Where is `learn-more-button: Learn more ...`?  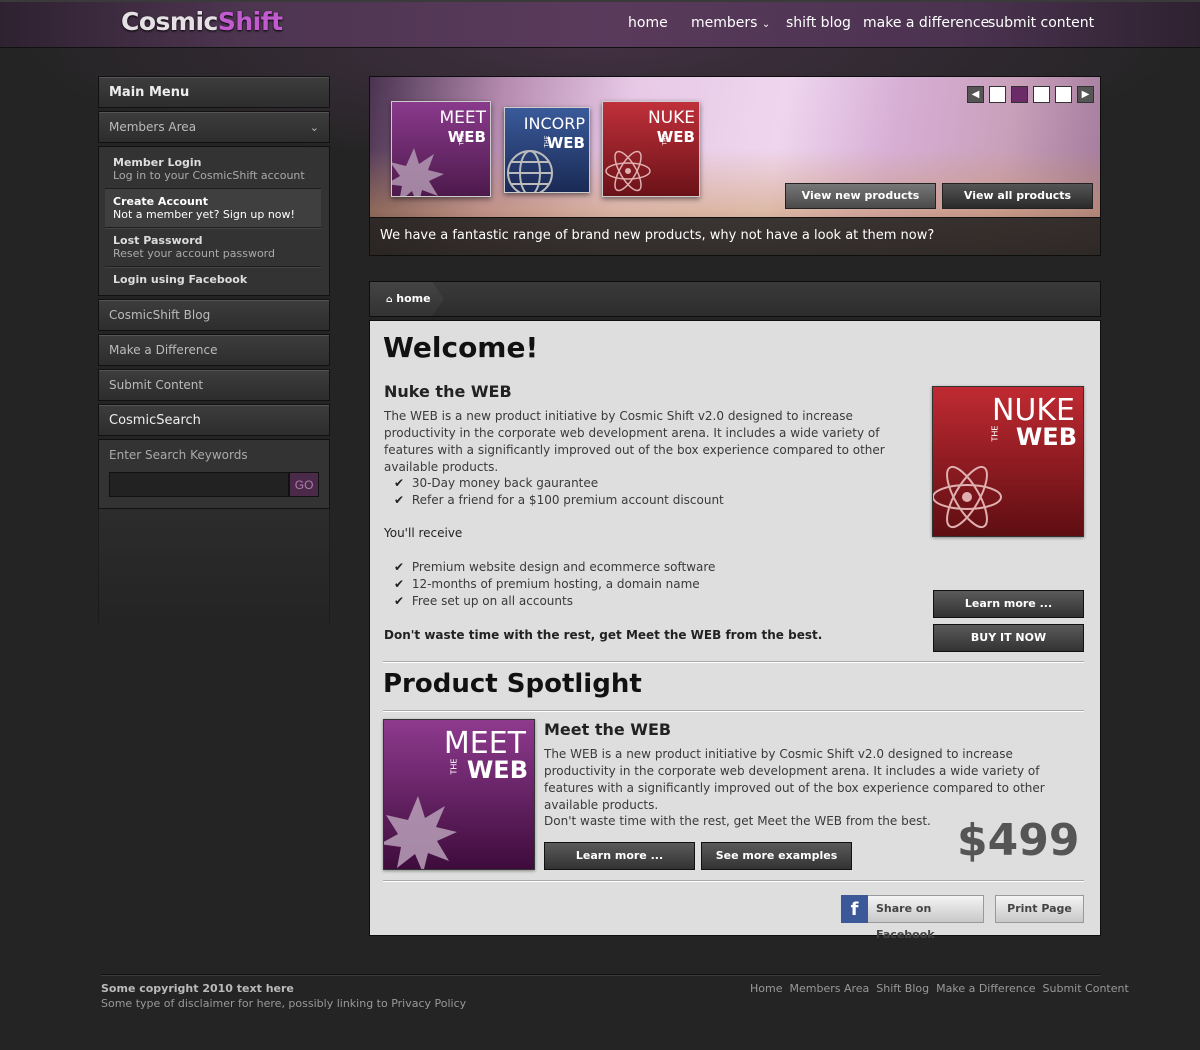 learn-more-button: Learn more ... is located at coordinates (1008, 604).